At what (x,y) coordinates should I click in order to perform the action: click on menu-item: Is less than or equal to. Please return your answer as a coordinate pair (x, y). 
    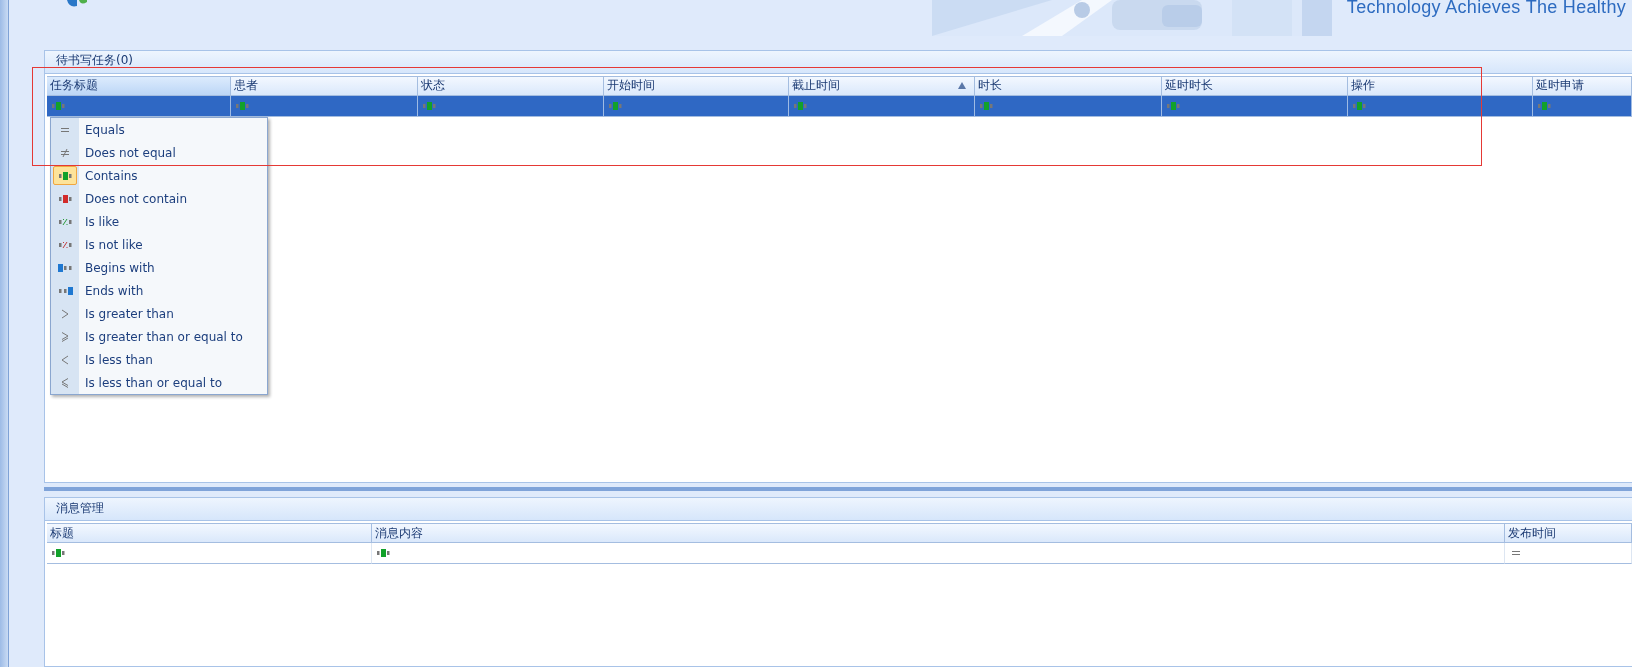
    Looking at the image, I should click on (159, 382).